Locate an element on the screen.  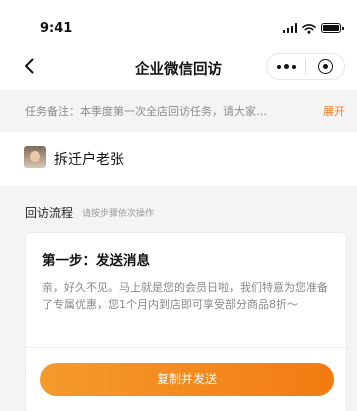
status-icons is located at coordinates (313, 28).